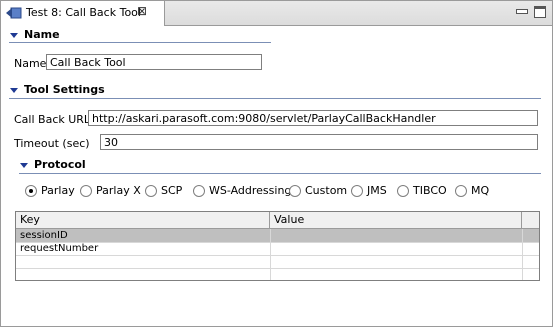 The height and width of the screenshot is (327, 553). Describe the element at coordinates (250, 190) in the screenshot. I see `radio-label: WS-Addressing` at that location.